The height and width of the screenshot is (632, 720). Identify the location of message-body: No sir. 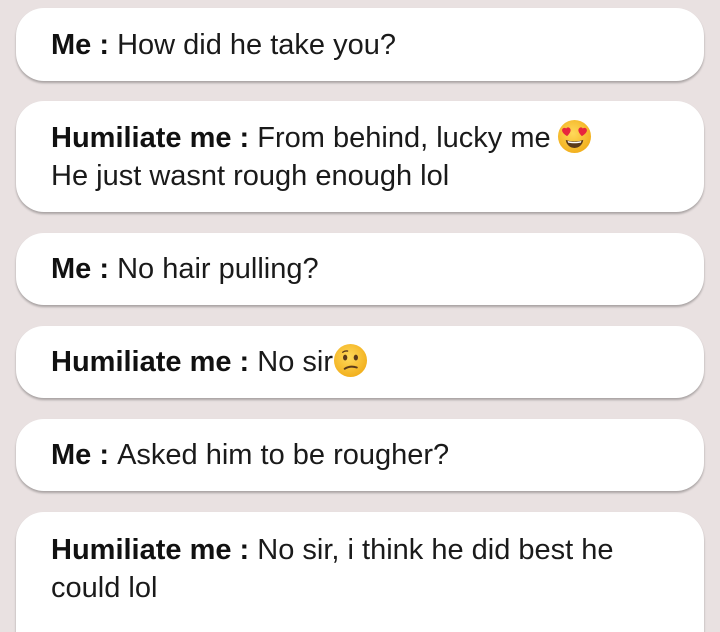
(295, 362).